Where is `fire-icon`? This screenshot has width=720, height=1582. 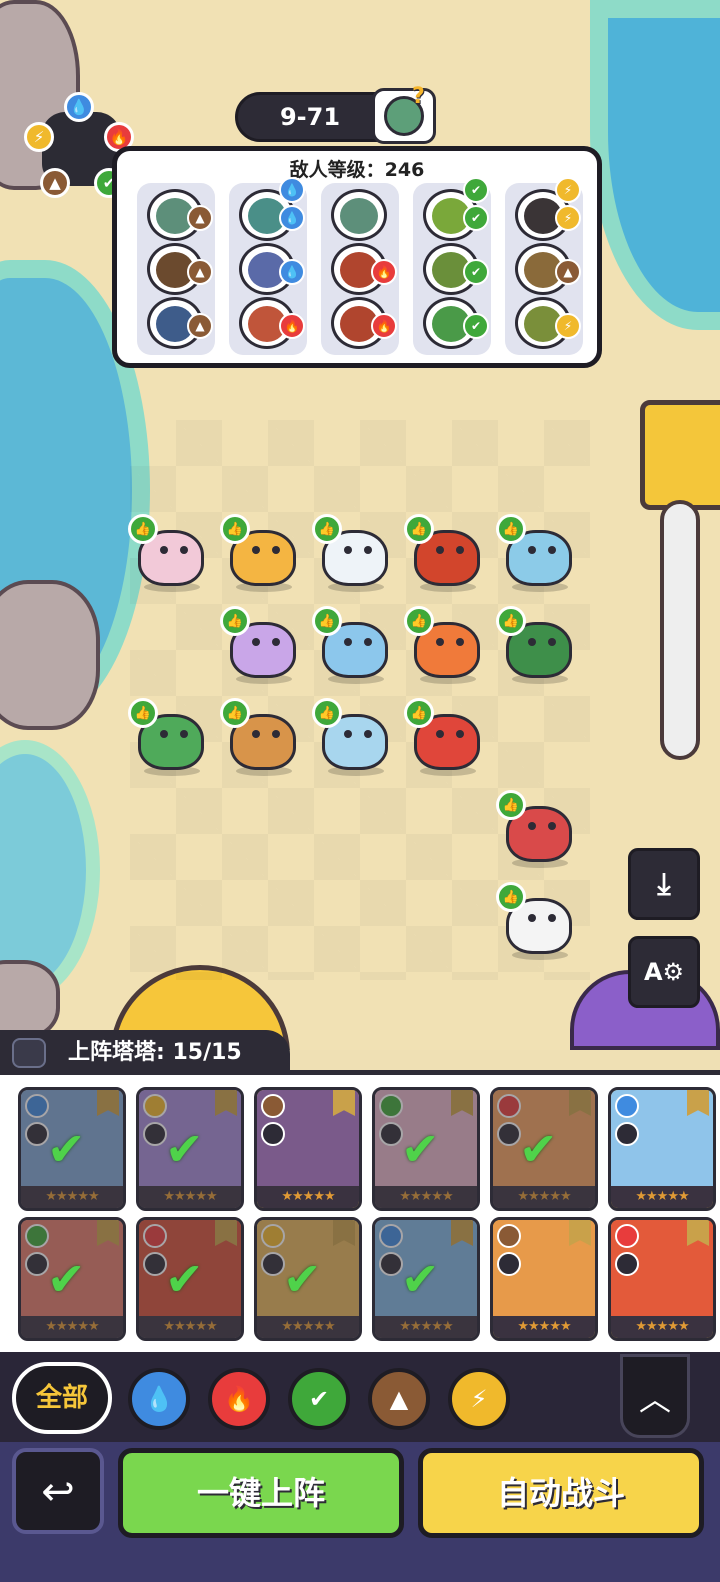 fire-icon is located at coordinates (627, 1236).